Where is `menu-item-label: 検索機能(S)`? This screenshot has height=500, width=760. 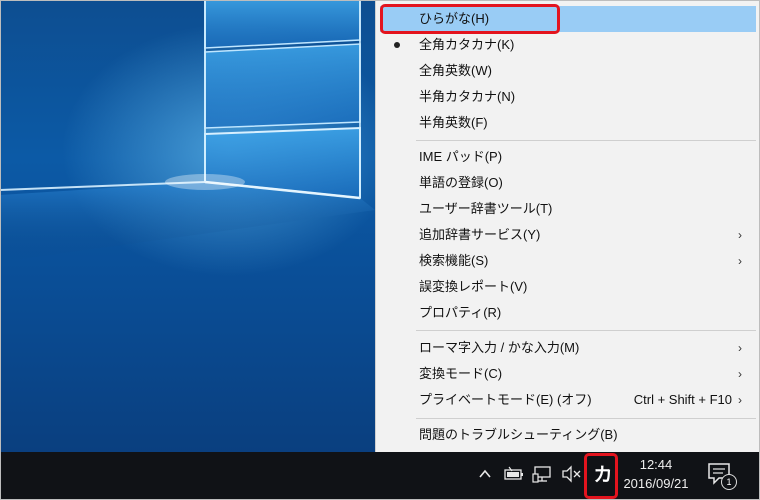
menu-item-label: 検索機能(S) is located at coordinates (454, 260).